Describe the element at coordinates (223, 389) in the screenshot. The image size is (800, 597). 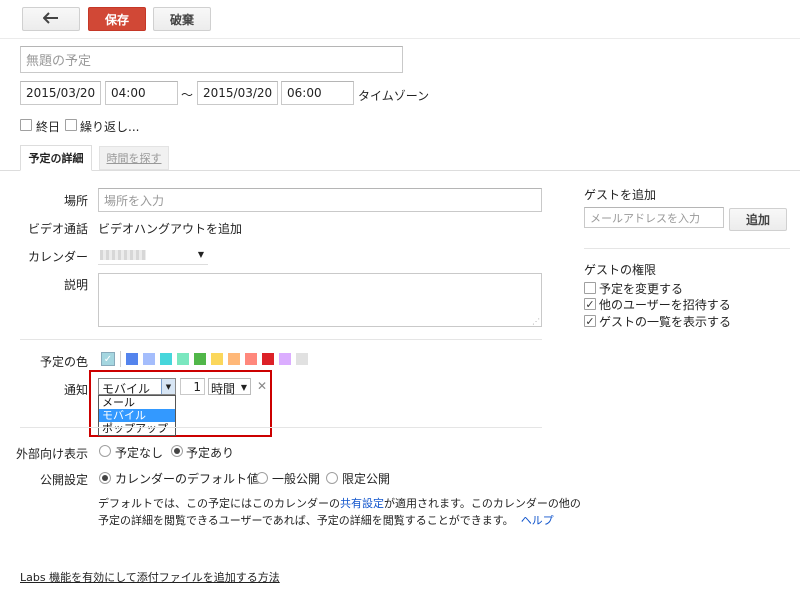
I see `notification-unit-value: 時間` at that location.